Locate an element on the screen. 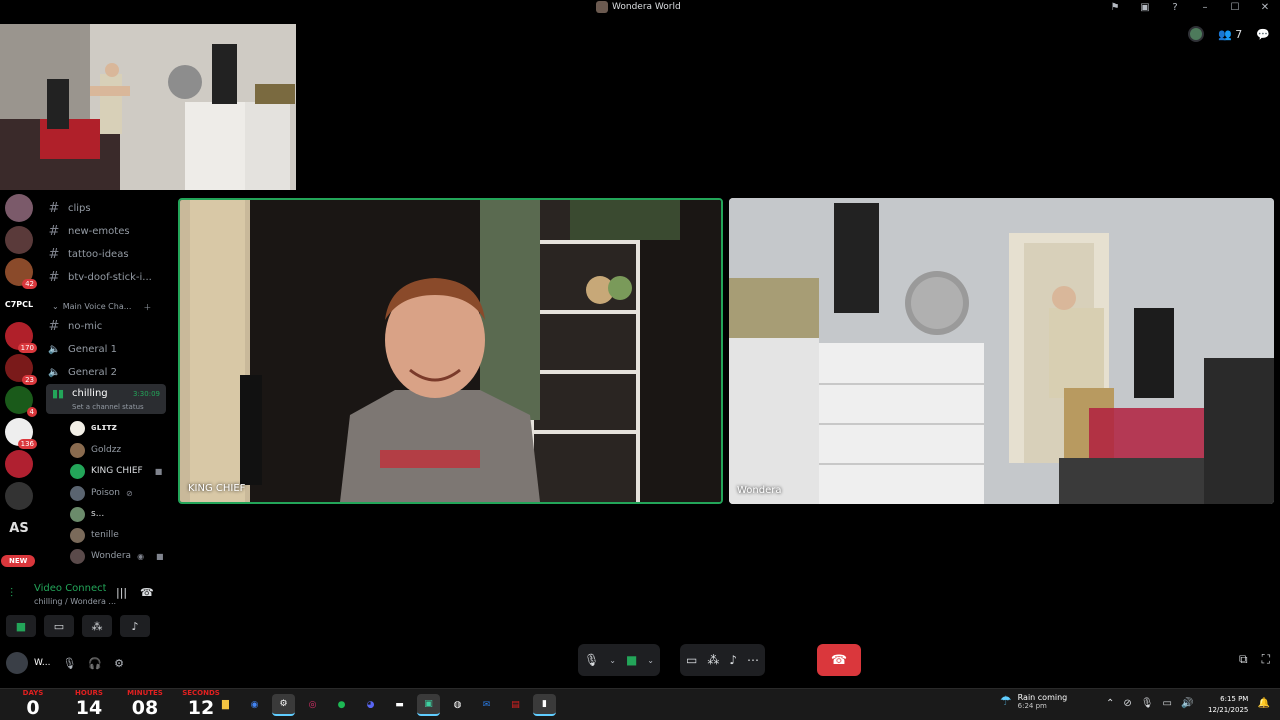 Image resolution: width=1280 pixels, height=720 pixels. file-explorer-icon: ▇ is located at coordinates (225, 705).